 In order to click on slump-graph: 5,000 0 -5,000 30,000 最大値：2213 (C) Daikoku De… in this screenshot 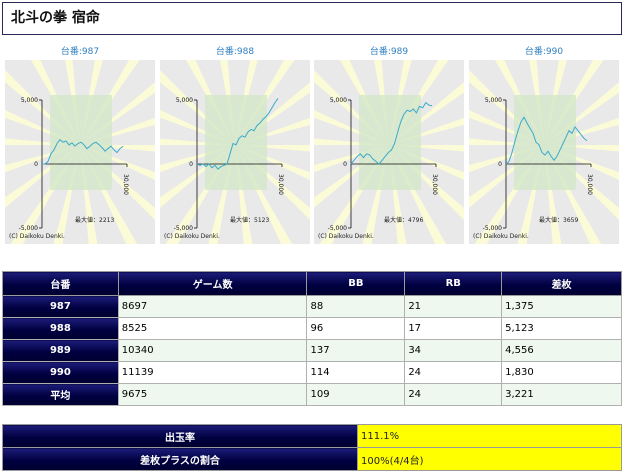, I will do `click(80, 152)`.